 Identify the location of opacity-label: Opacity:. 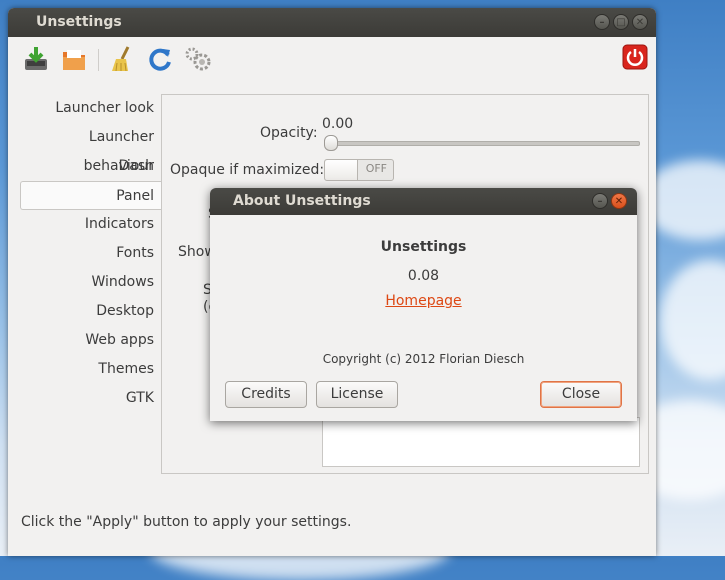
(289, 133).